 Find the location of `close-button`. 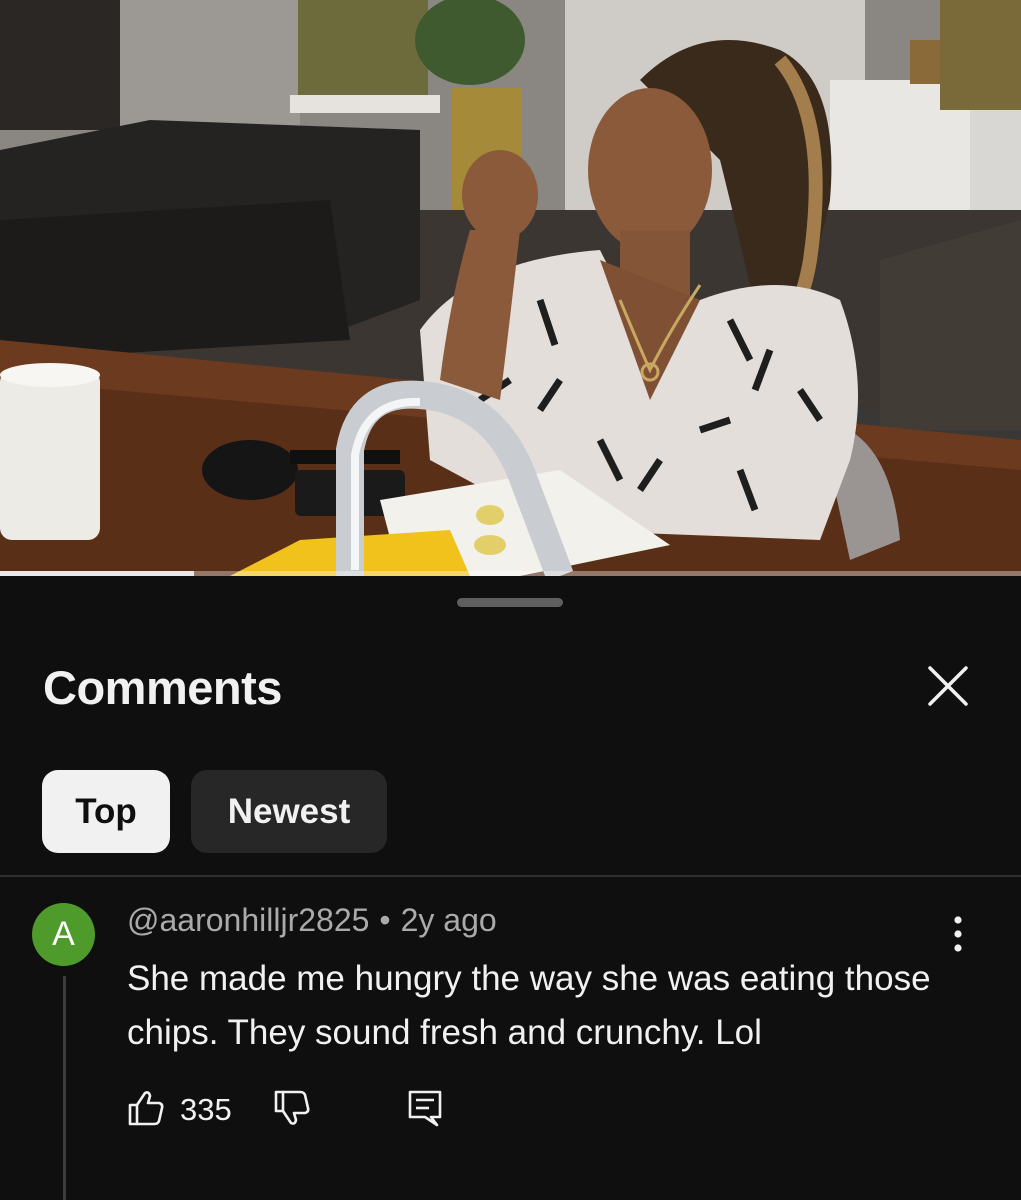

close-button is located at coordinates (948, 686).